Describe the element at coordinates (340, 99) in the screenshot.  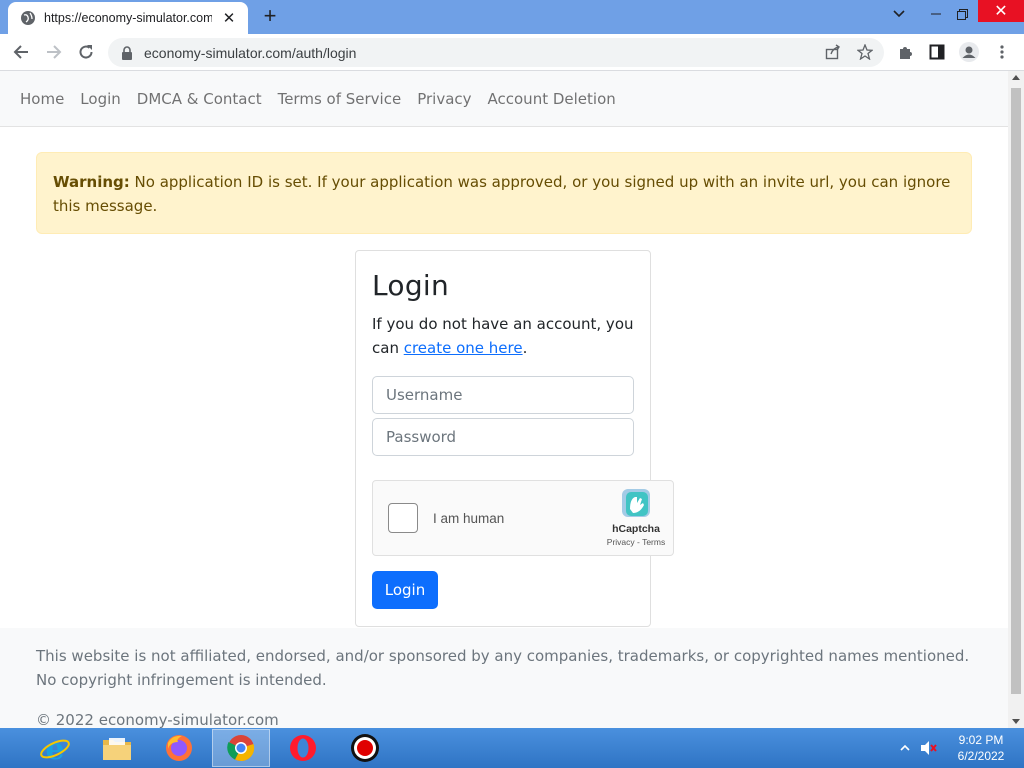
I see `nav-terms-of-service: Terms of Service` at that location.